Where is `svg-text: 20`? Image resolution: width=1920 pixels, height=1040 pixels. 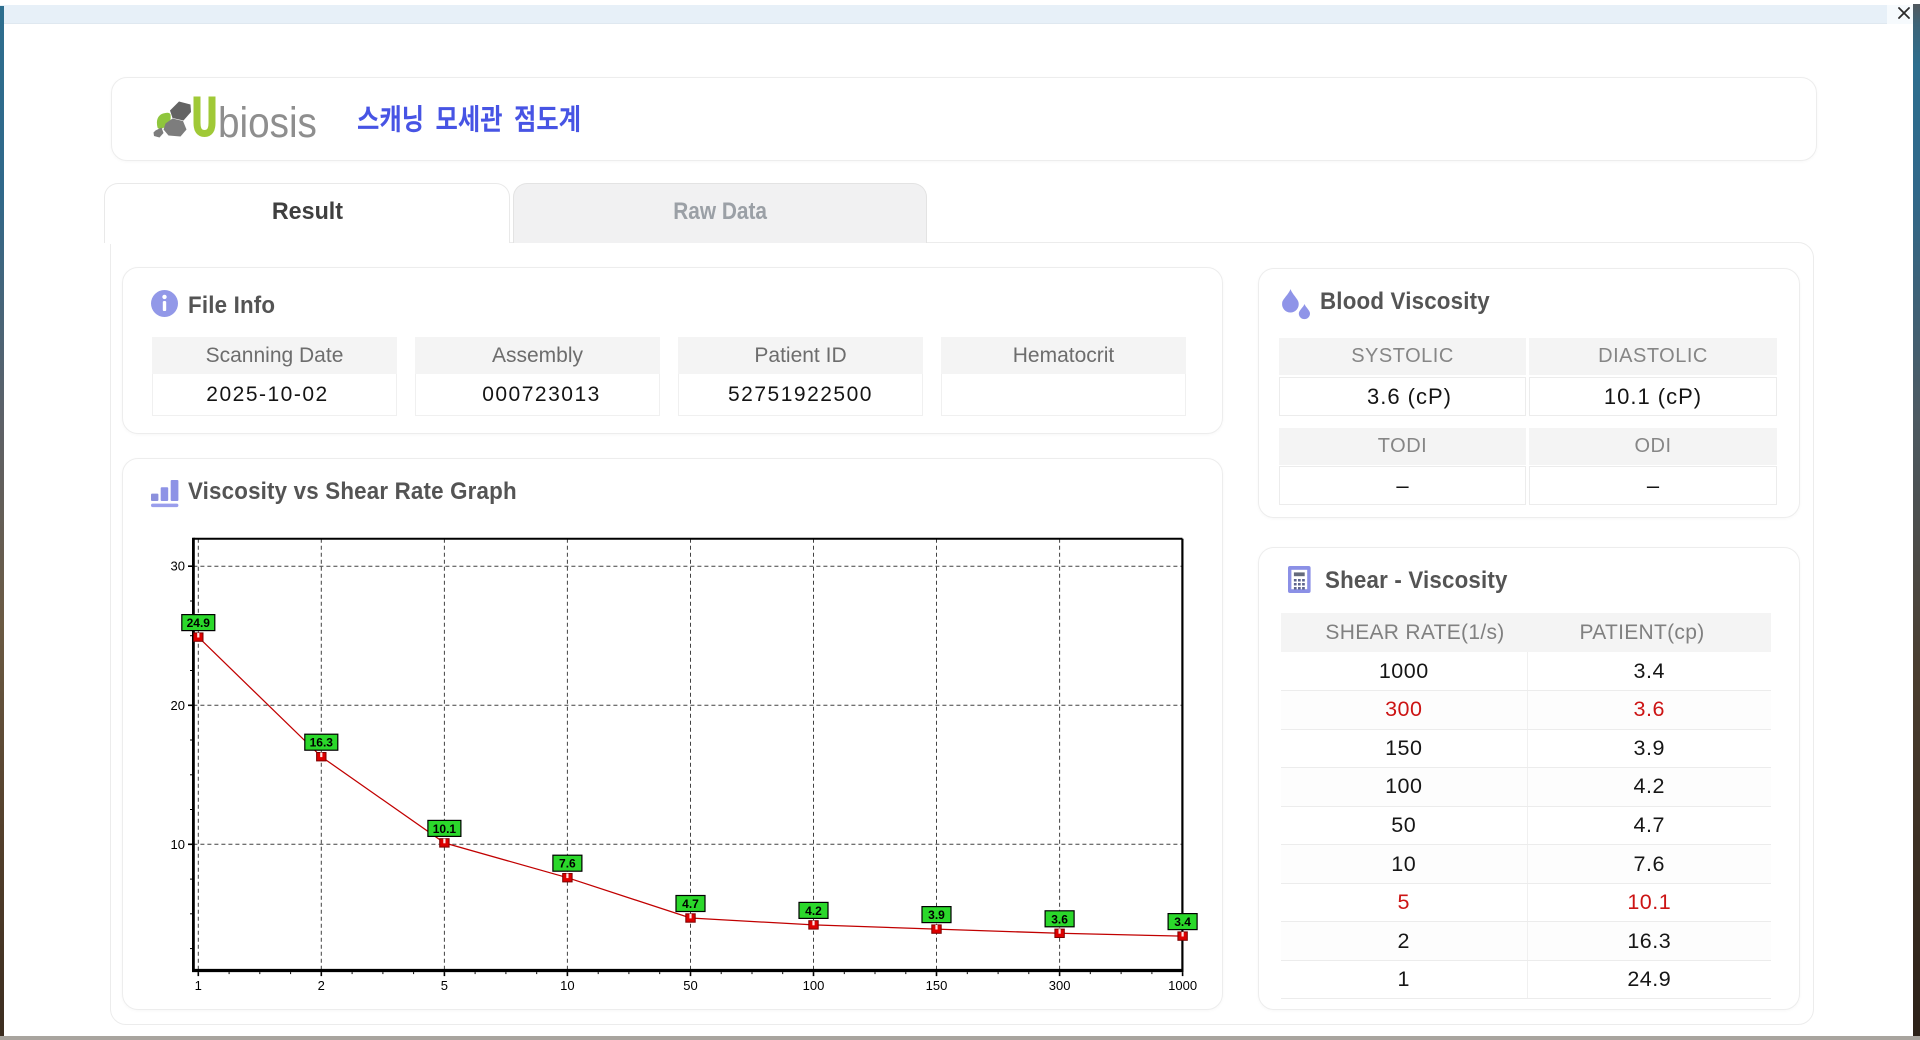 svg-text: 20 is located at coordinates (178, 705).